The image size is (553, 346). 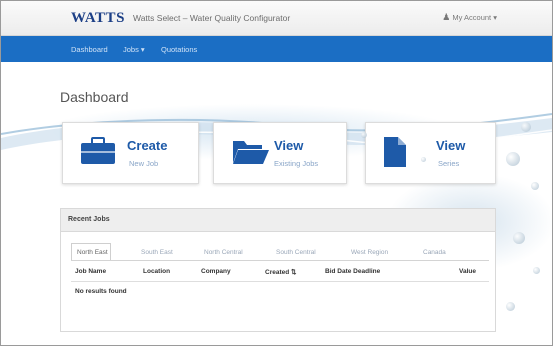 I want to click on watts-logo: WATTS, so click(x=98, y=18).